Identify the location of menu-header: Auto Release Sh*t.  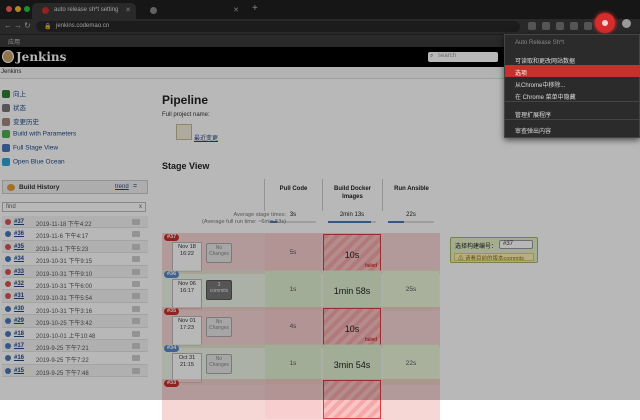
(540, 43).